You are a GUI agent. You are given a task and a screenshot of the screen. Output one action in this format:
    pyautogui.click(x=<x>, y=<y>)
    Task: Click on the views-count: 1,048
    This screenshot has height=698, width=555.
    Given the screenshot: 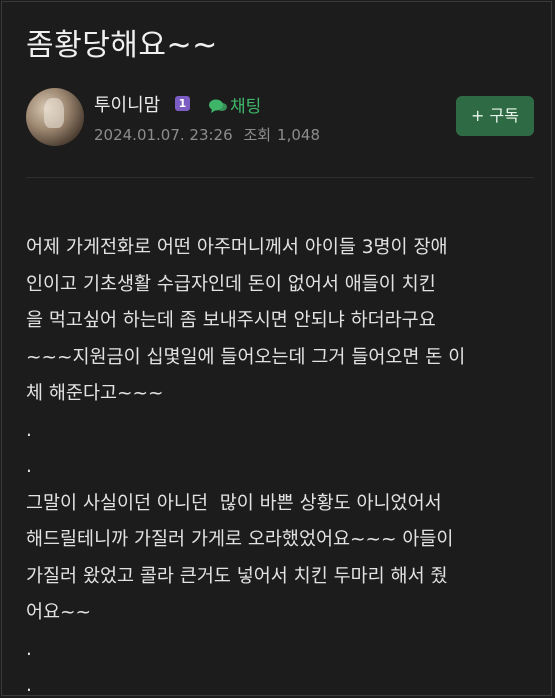 What is the action you would take?
    pyautogui.click(x=298, y=135)
    